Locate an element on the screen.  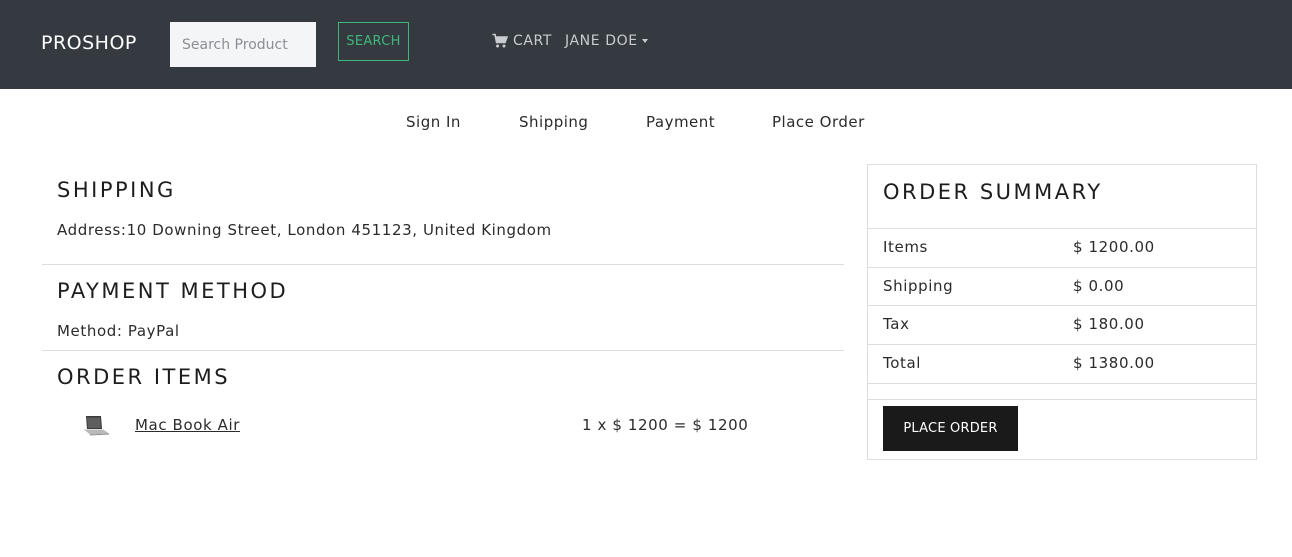
payment-heading: PAYMENT METHOD is located at coordinates (173, 291).